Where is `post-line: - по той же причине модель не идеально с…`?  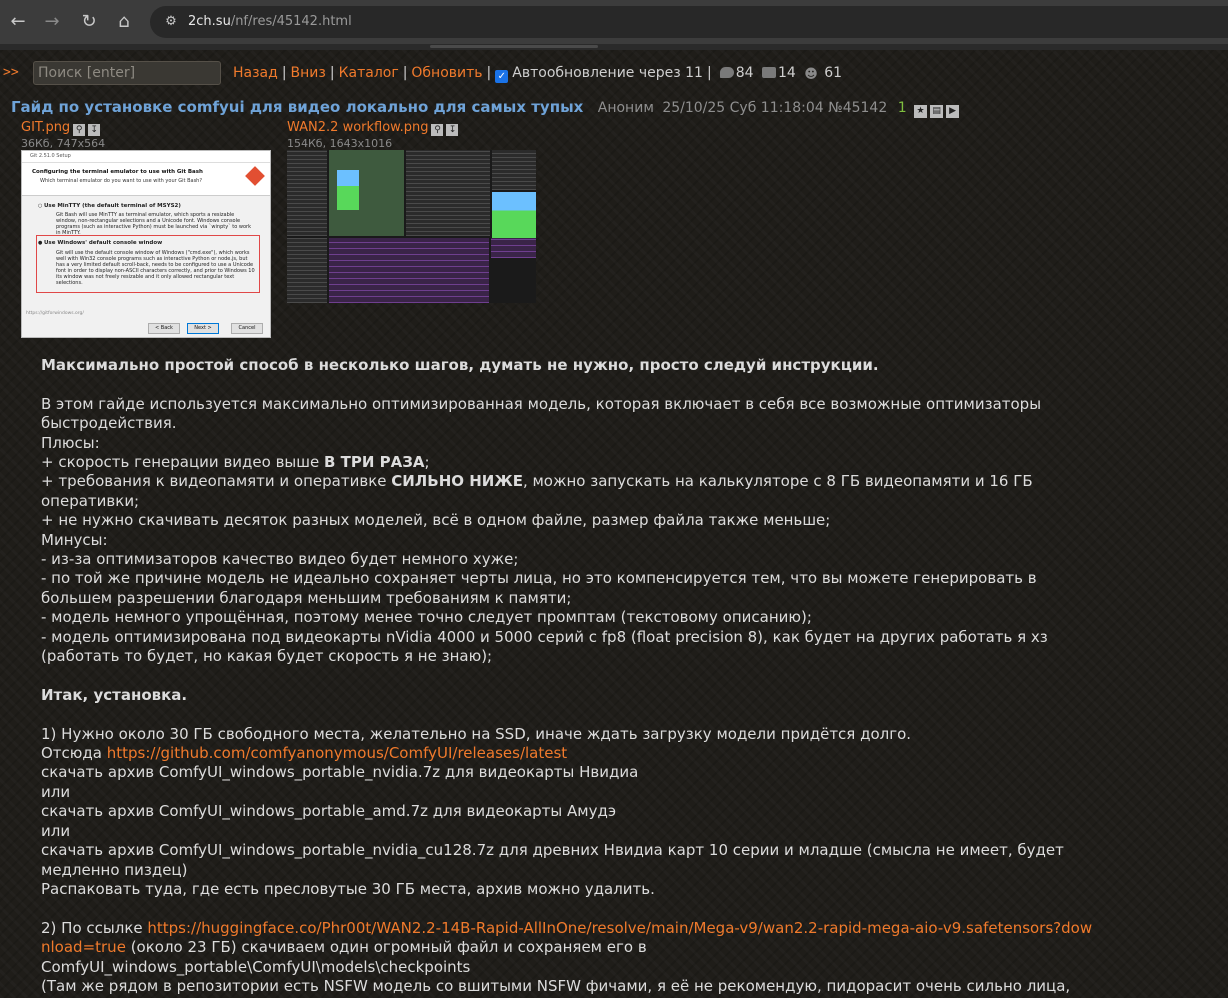 post-line: - по той же причине модель не идеально с… is located at coordinates (539, 588).